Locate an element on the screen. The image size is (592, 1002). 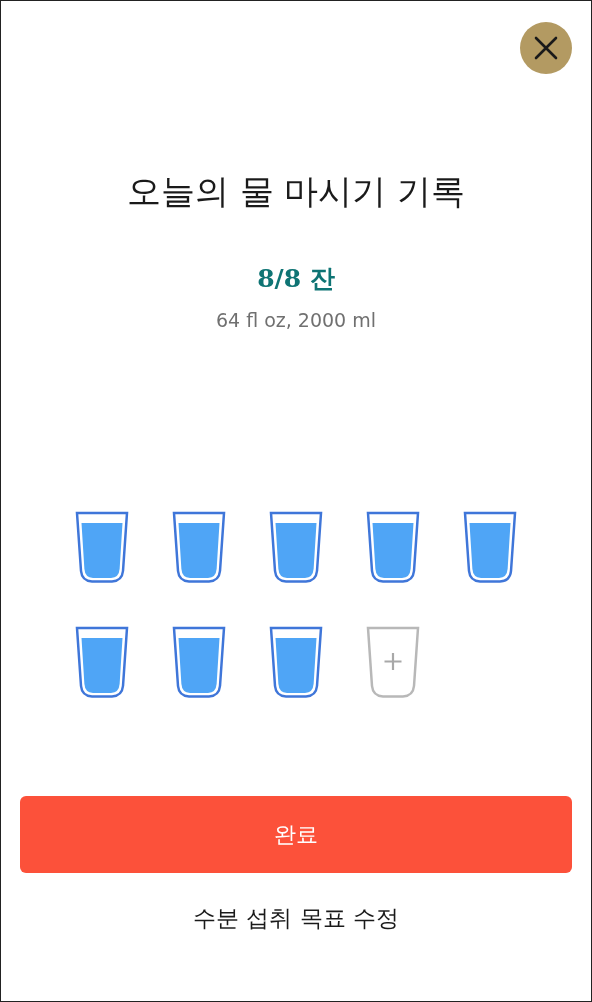
volume-text: 64 fl oz, 2000 ml is located at coordinates (296, 320).